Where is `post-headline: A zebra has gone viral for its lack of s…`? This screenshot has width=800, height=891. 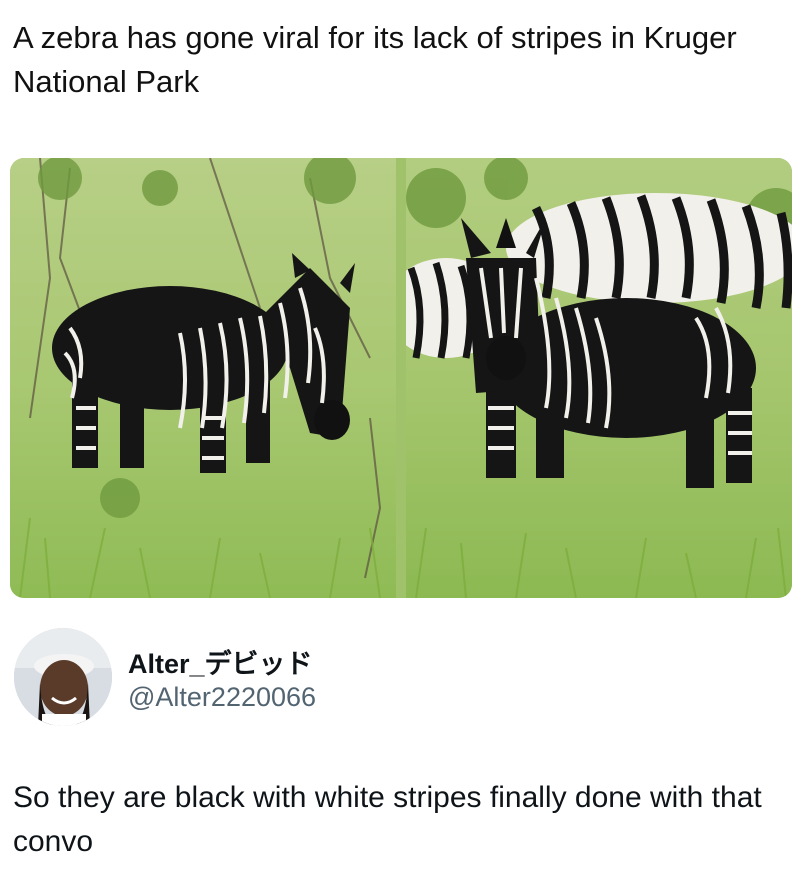
post-headline: A zebra has gone viral for its lack of s… is located at coordinates (375, 59).